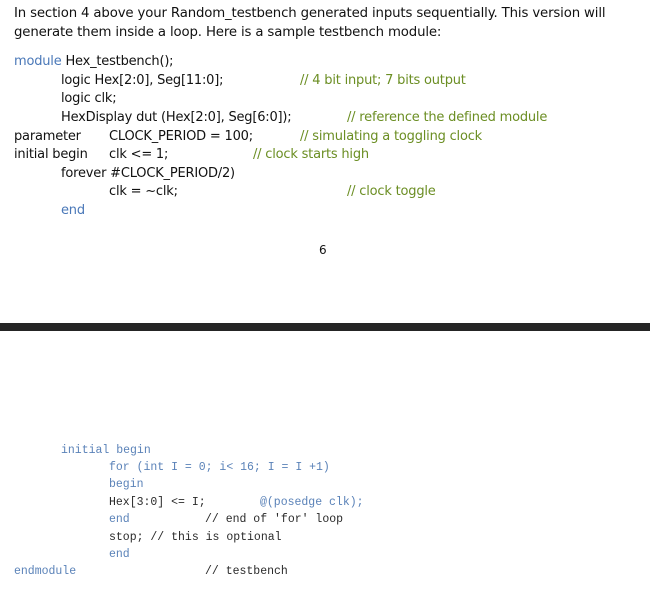  What do you see at coordinates (106, 450) in the screenshot?
I see `code-line-initial-begin: initial begin` at bounding box center [106, 450].